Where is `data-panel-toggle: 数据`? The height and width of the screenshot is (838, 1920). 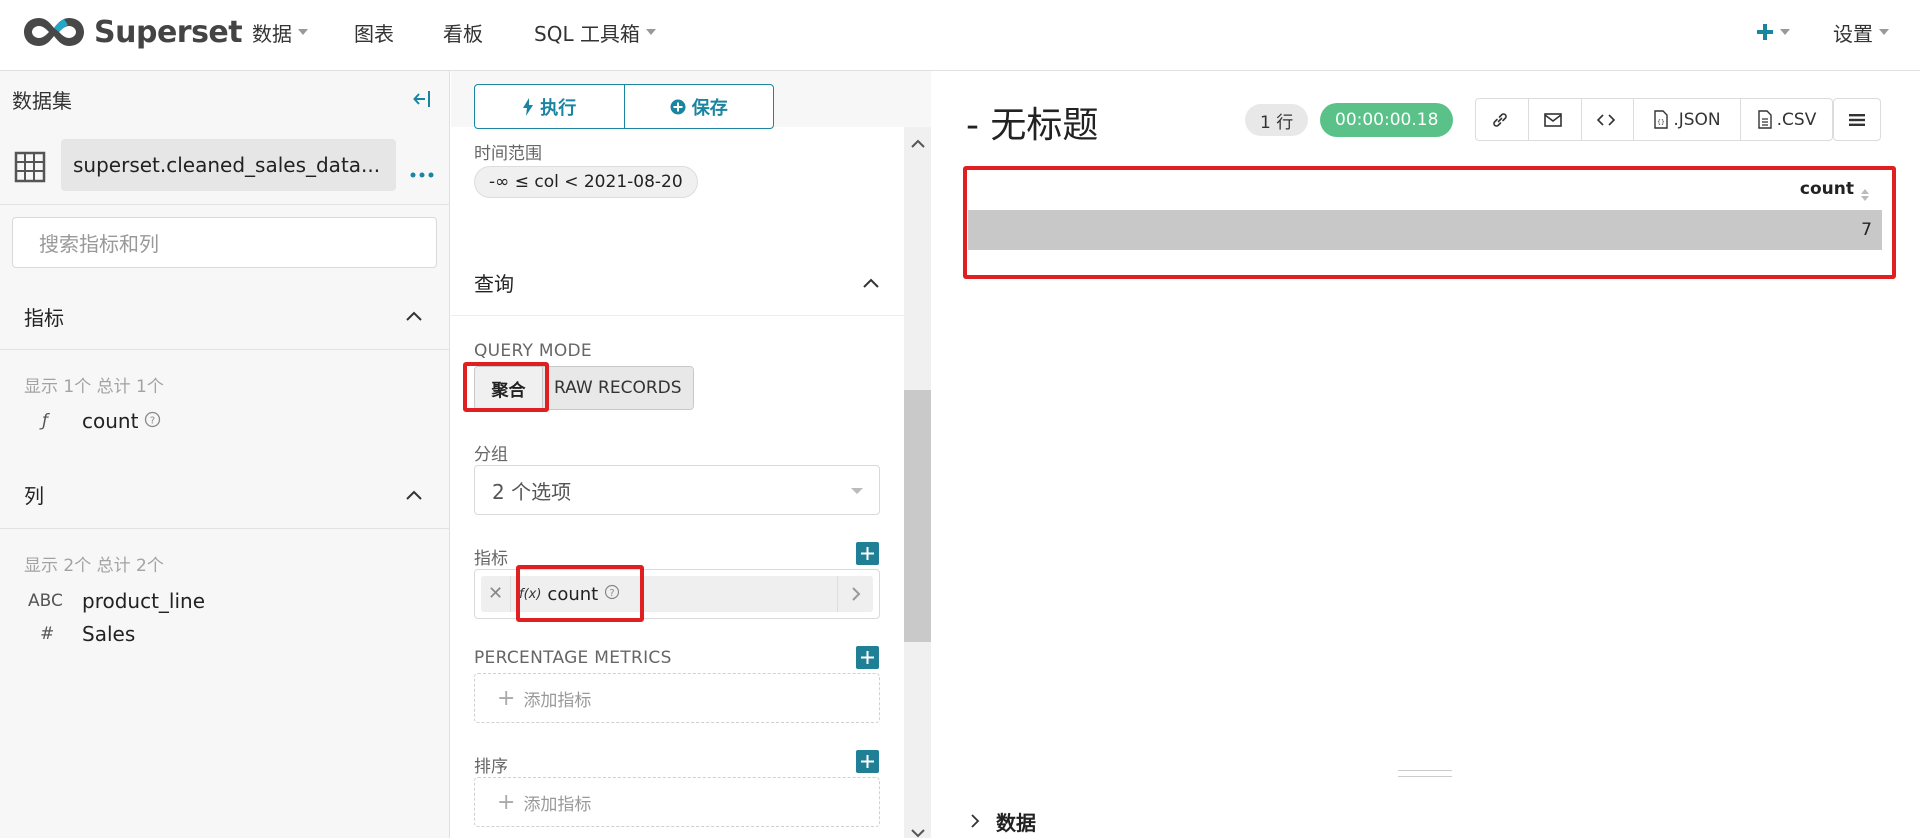
data-panel-toggle: 数据 is located at coordinates (1003, 821).